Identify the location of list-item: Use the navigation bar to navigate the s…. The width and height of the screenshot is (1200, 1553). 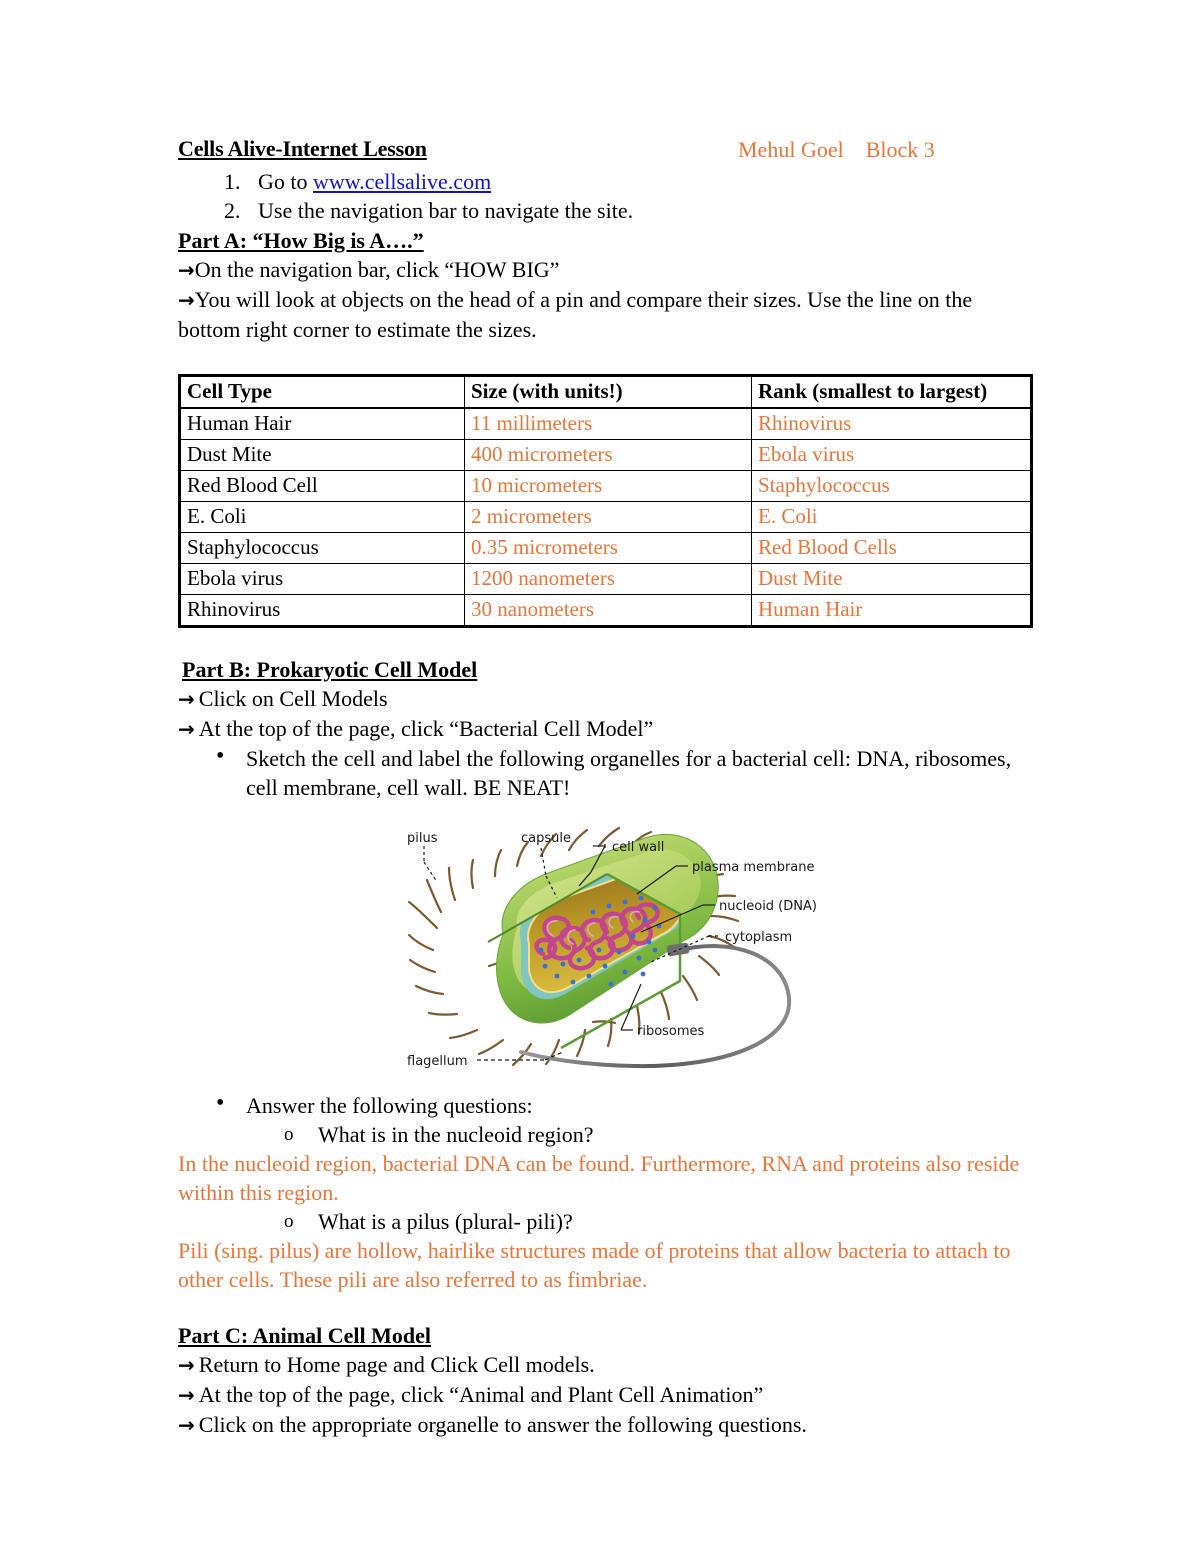
(642, 210).